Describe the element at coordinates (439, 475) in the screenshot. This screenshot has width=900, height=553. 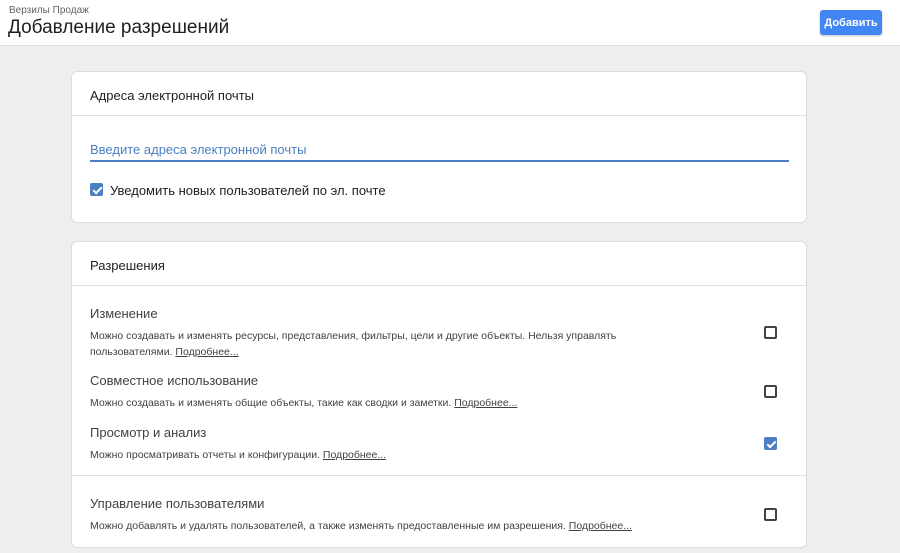
I see `divider` at that location.